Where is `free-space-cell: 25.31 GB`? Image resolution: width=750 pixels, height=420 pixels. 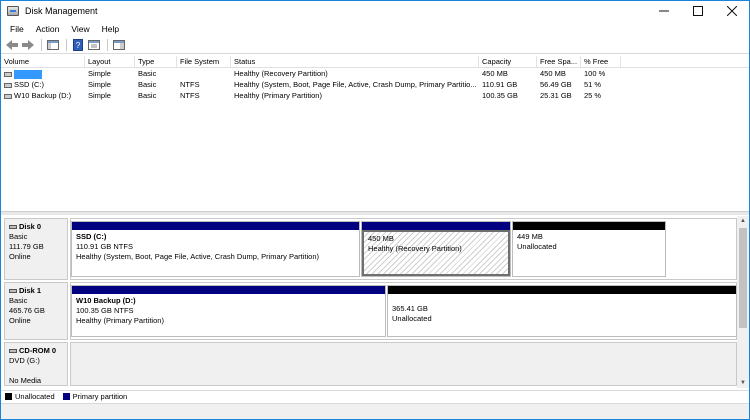 free-space-cell: 25.31 GB is located at coordinates (556, 95).